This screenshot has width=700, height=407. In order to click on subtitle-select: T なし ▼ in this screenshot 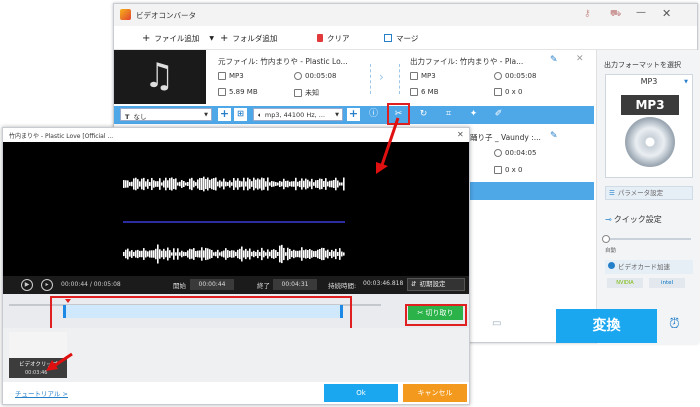, I will do `click(166, 114)`.